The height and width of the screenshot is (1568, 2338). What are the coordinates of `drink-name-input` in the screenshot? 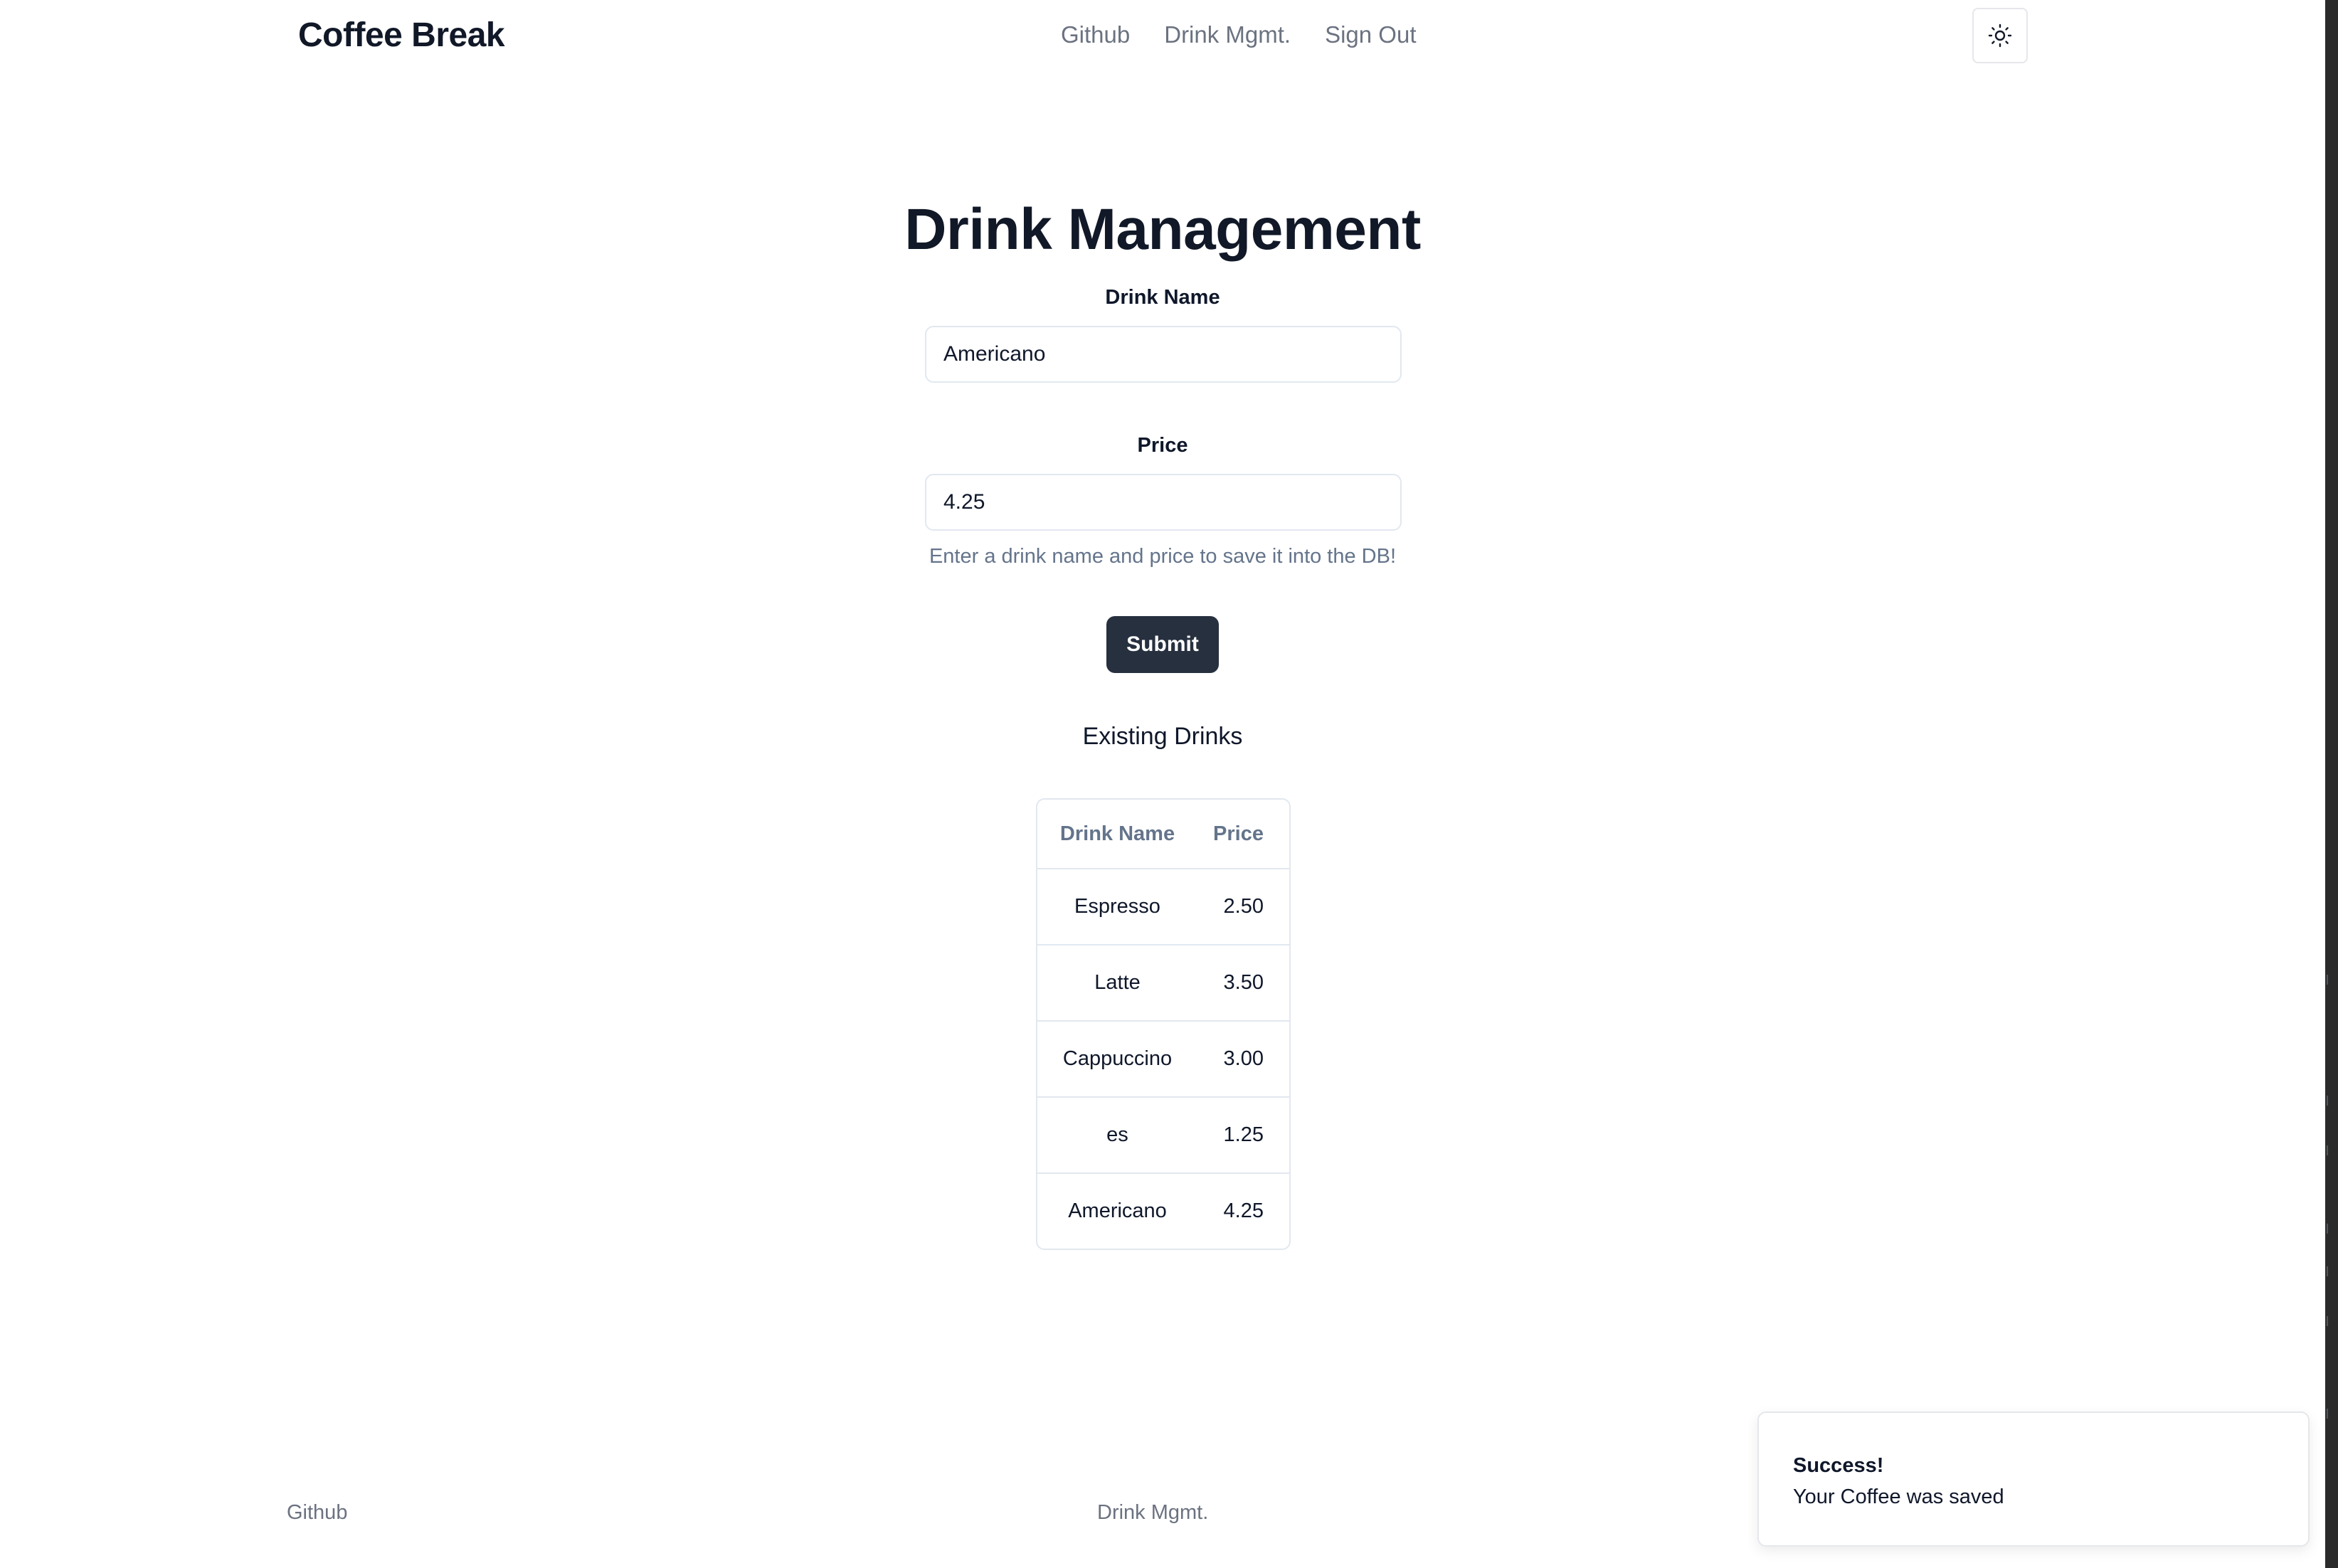 It's located at (1163, 354).